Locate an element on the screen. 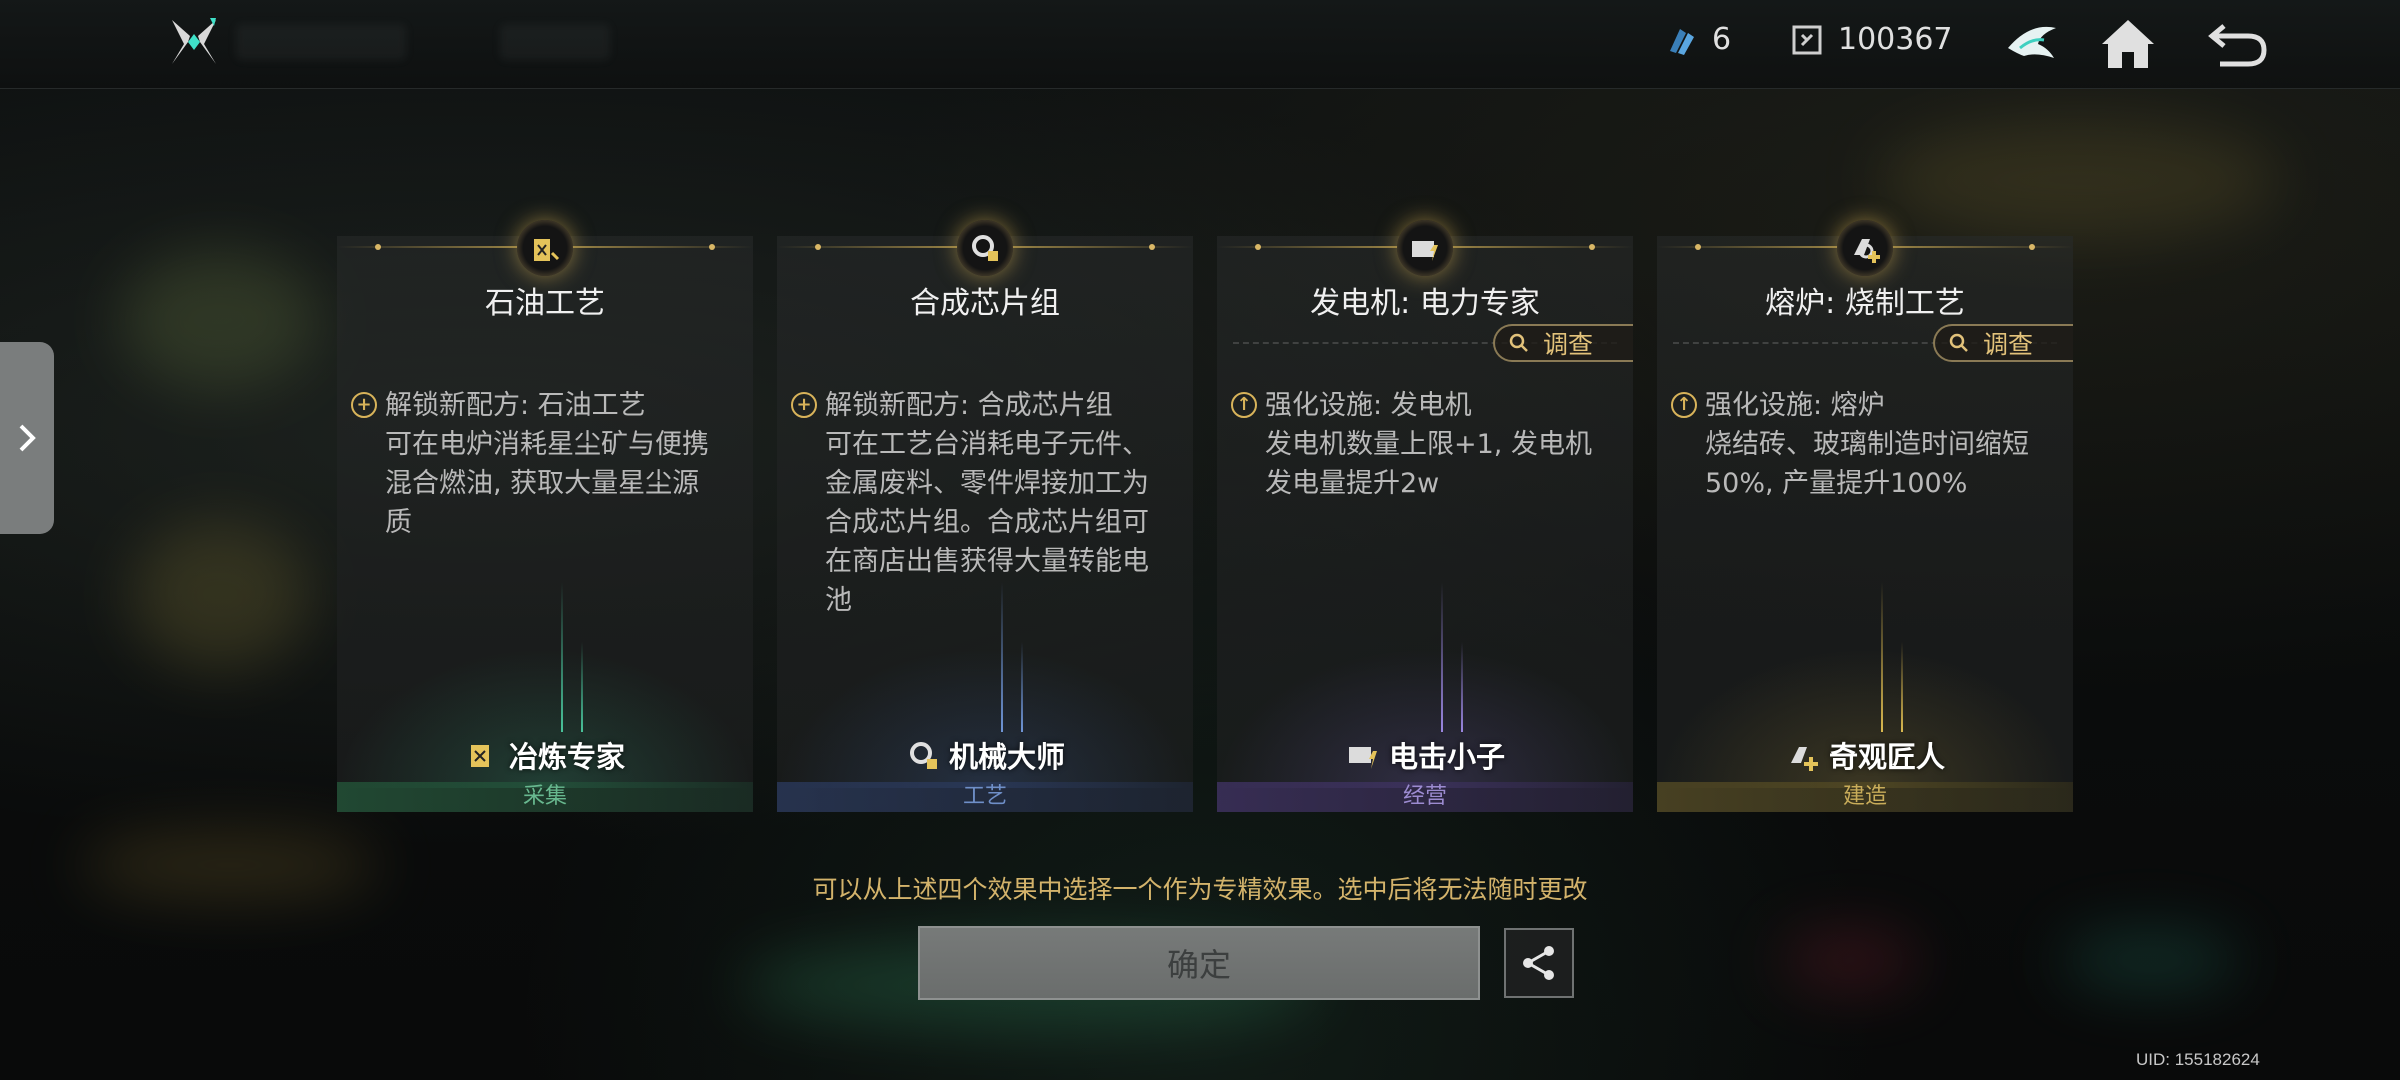 The height and width of the screenshot is (1080, 2400). generator-icon is located at coordinates (1425, 251).